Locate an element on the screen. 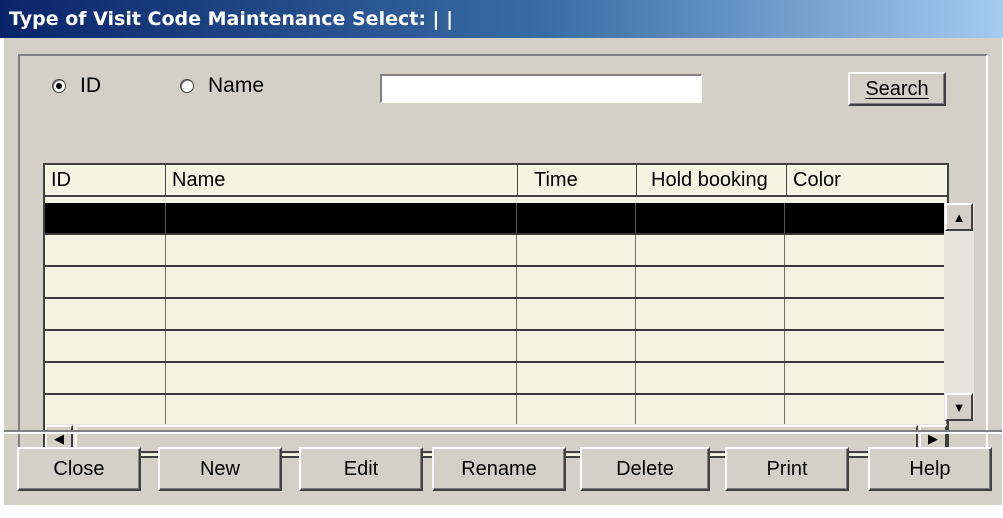  search-button-label: Search is located at coordinates (897, 89).